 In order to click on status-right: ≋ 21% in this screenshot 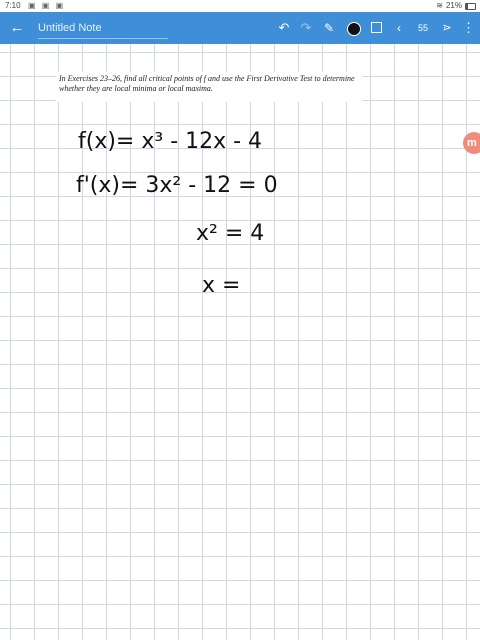, I will do `click(456, 6)`.